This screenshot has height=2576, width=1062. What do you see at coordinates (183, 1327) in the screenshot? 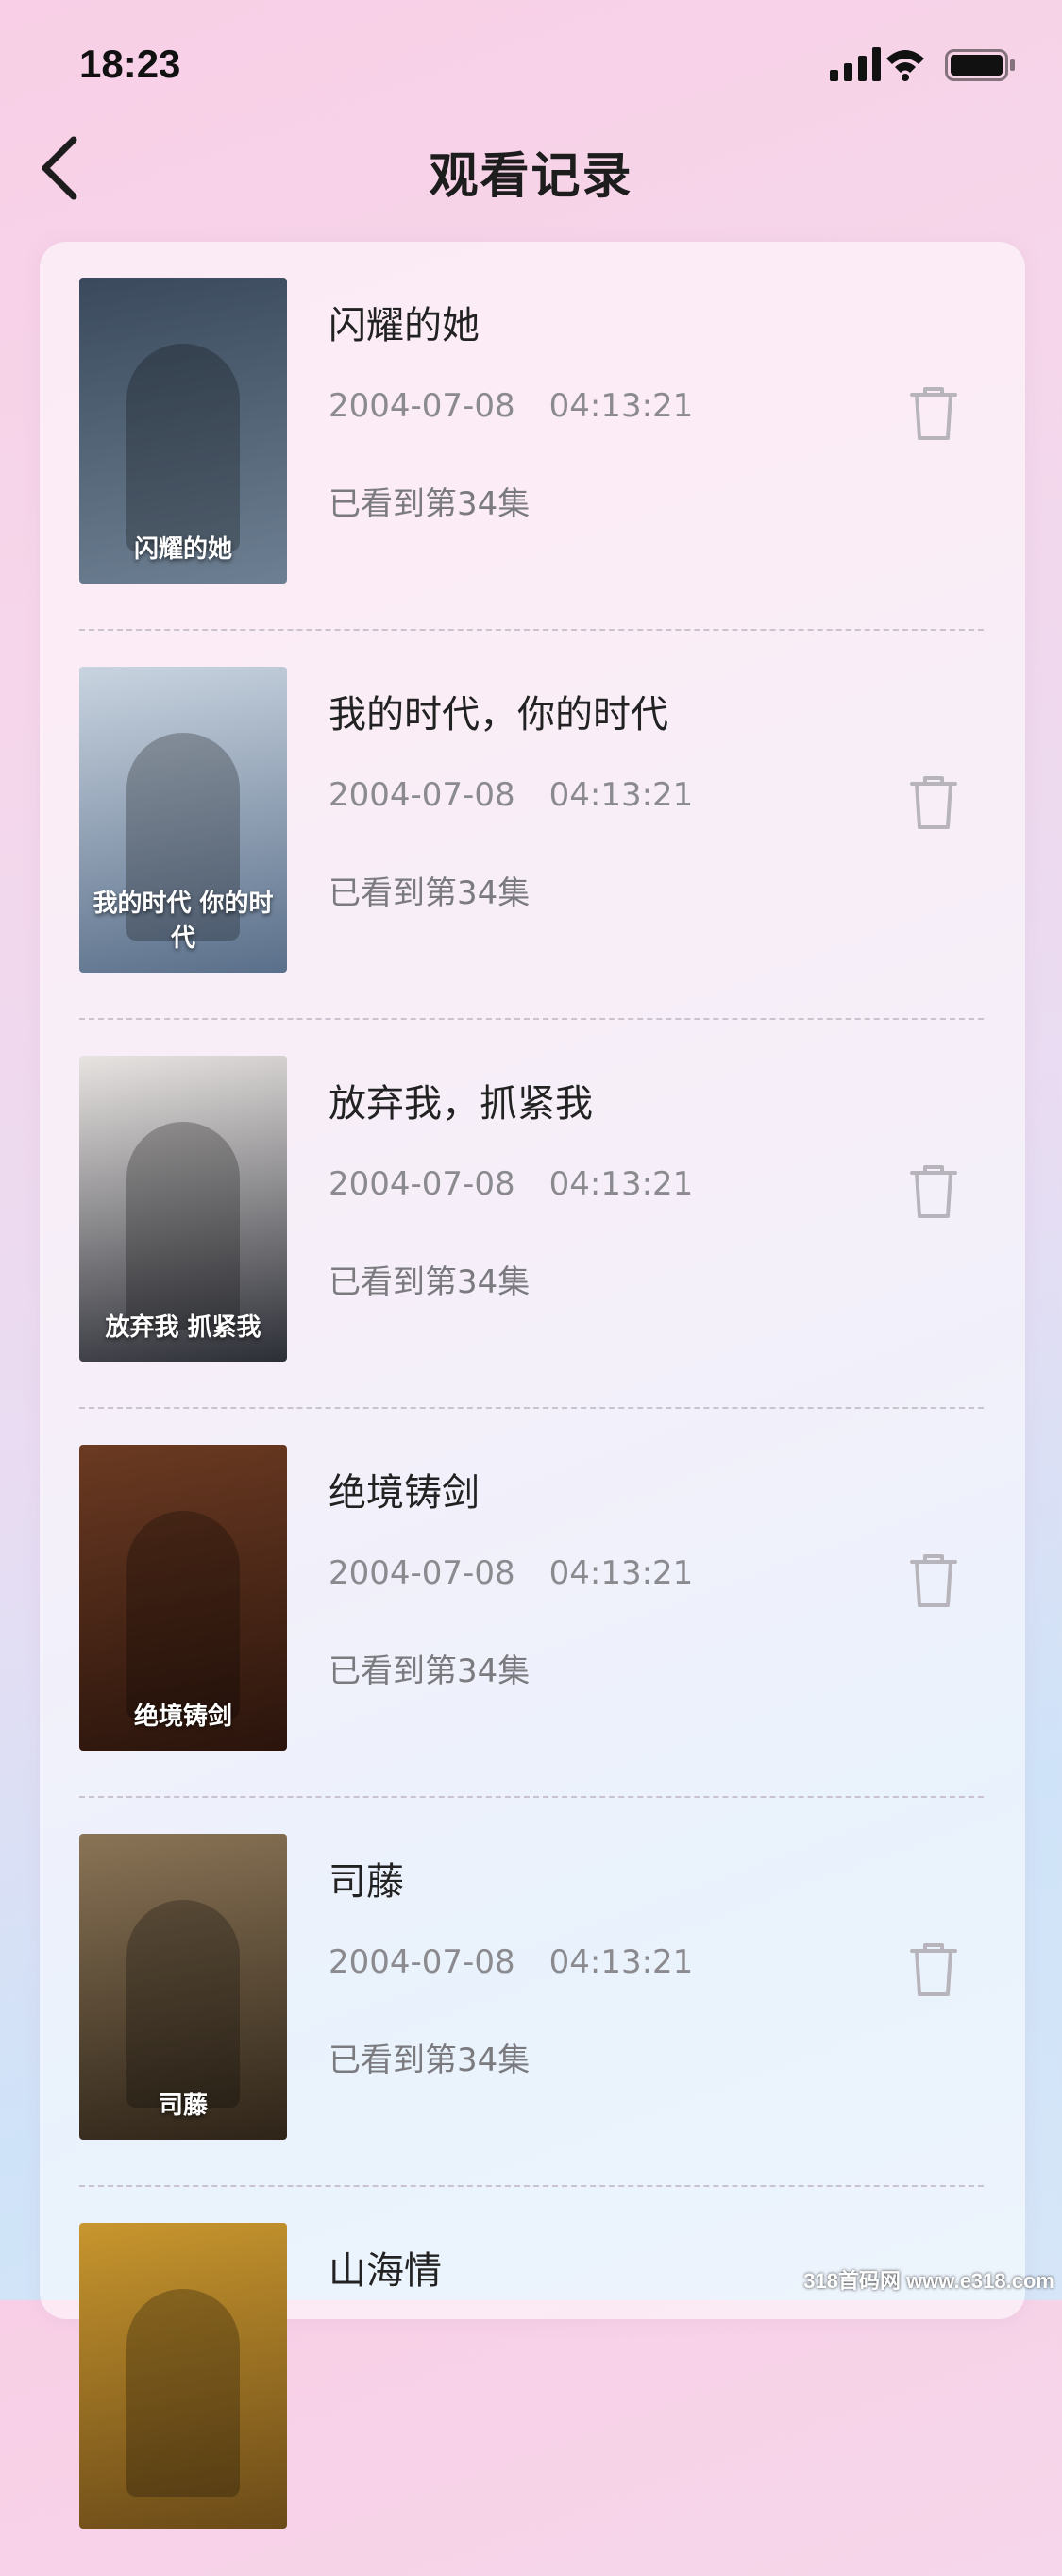
I see `poster-title: 放弃我 抓紧我` at bounding box center [183, 1327].